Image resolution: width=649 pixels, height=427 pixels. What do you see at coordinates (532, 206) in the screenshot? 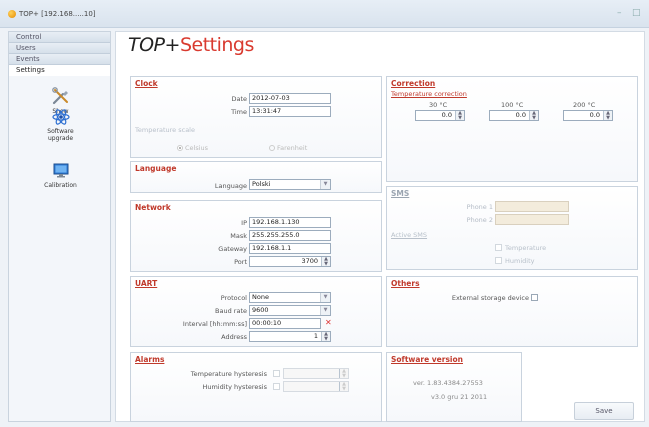
I see `phone1-field` at bounding box center [532, 206].